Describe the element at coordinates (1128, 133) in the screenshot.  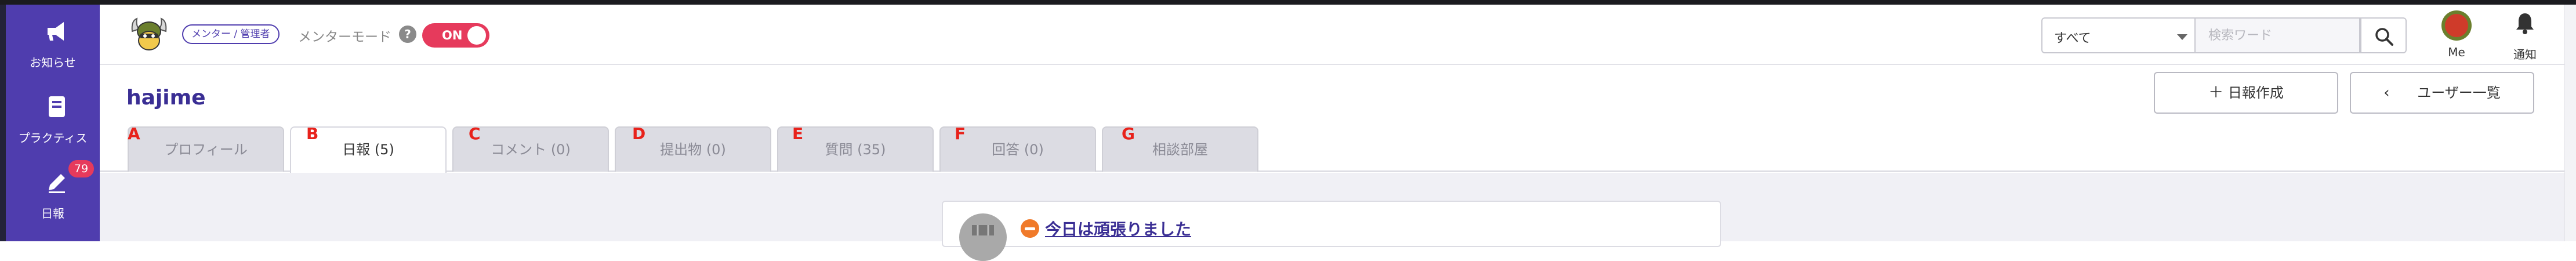
I see `tab-letter: G` at that location.